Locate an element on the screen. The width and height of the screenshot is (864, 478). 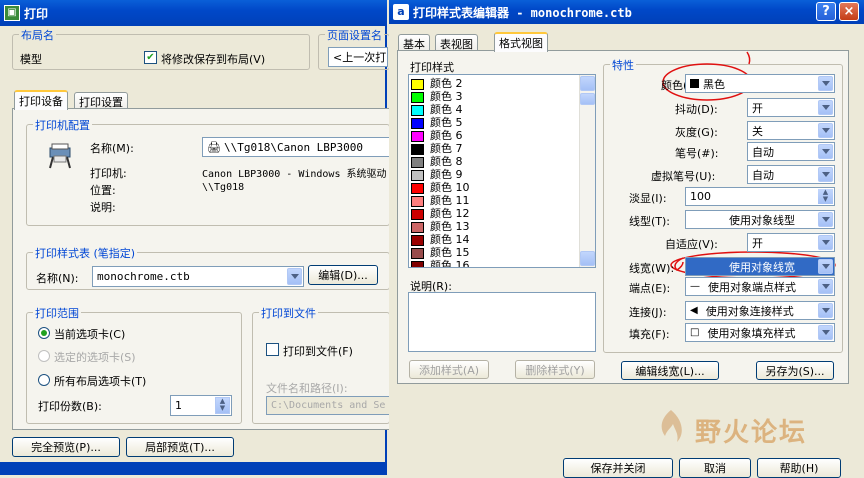
prop-label-grayscale: 灰度(G): is located at coordinates (696, 132).